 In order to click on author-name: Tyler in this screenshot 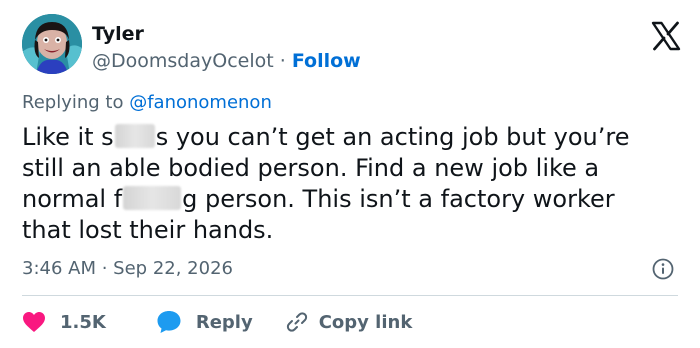, I will do `click(118, 34)`.